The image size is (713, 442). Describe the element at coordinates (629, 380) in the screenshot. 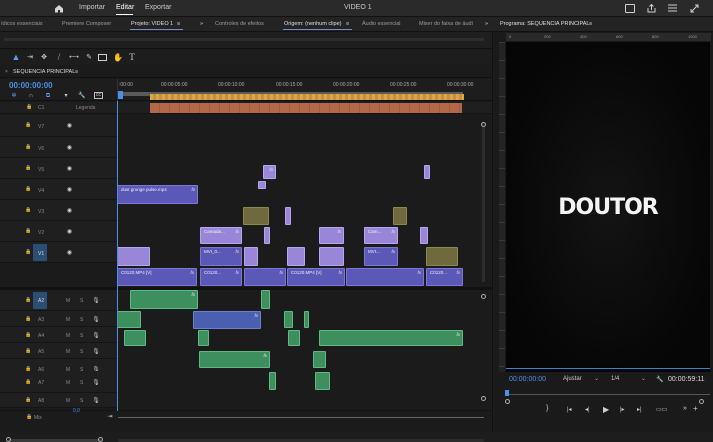

I see `quality-dropdown: 1/4 ⌄` at that location.